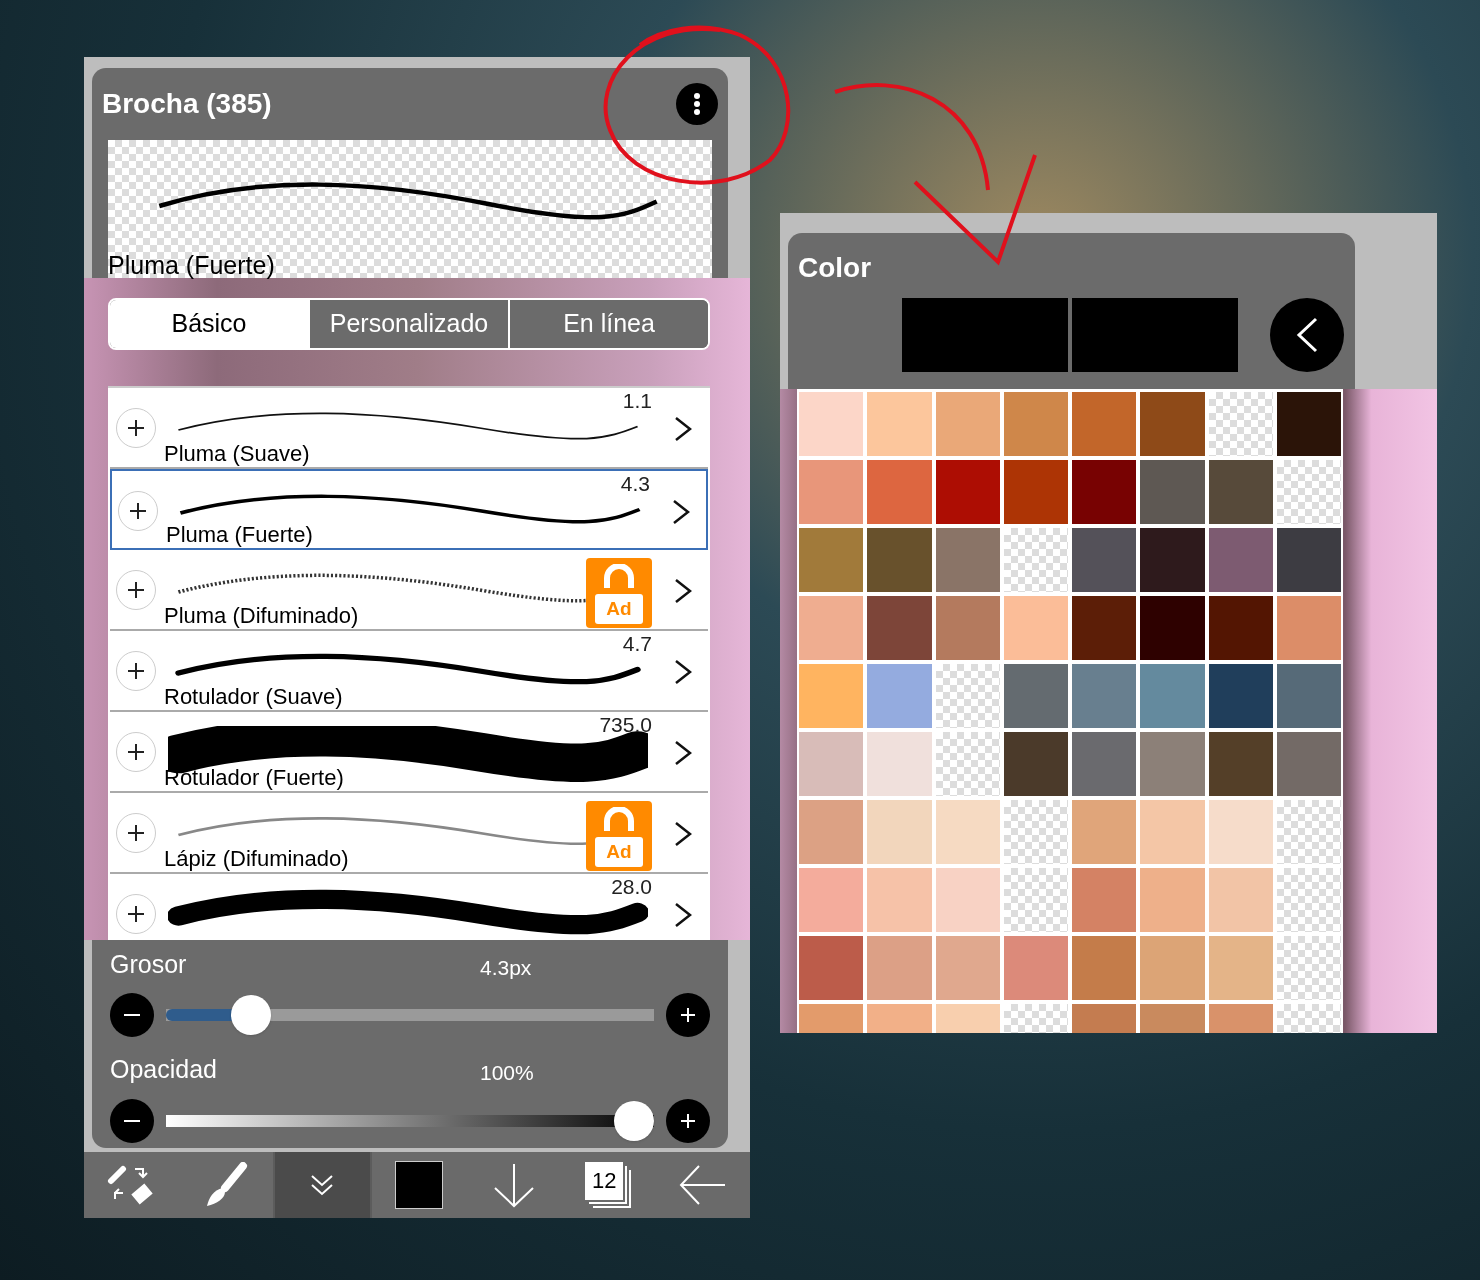 The height and width of the screenshot is (1280, 1480). I want to click on brush-row: Rotulador (Fuerte) 735.0, so click(409, 752).